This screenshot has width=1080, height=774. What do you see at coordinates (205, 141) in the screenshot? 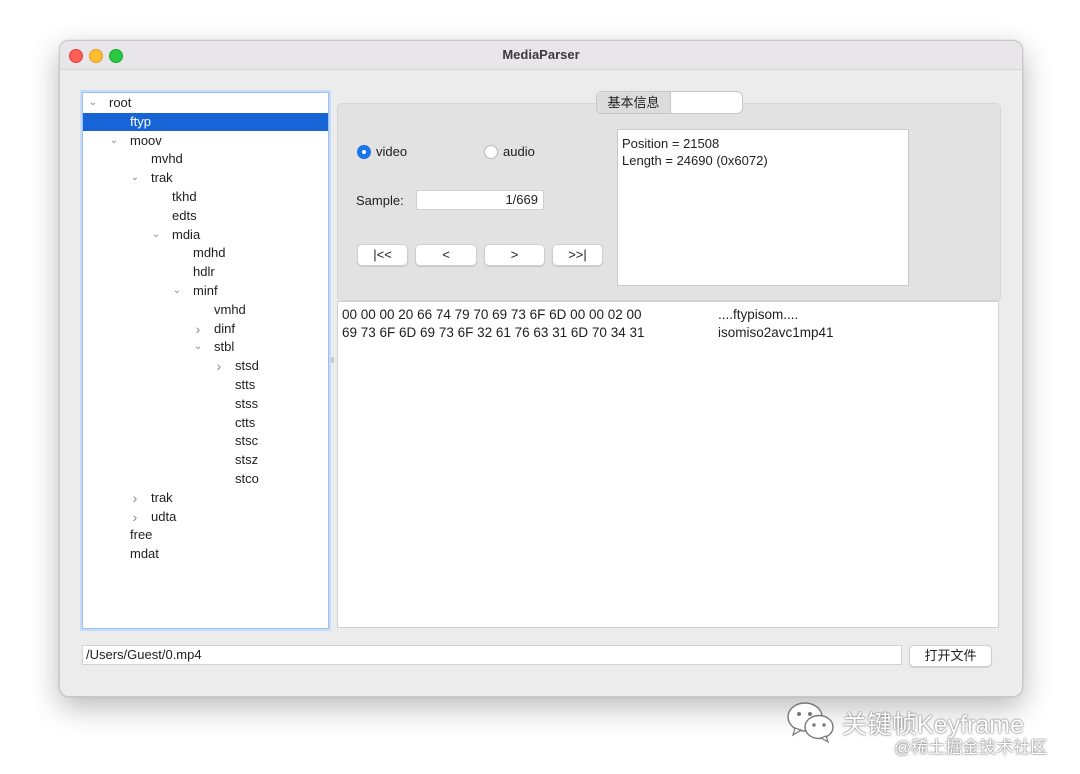
I see `tree-node: ⌄ moov` at bounding box center [205, 141].